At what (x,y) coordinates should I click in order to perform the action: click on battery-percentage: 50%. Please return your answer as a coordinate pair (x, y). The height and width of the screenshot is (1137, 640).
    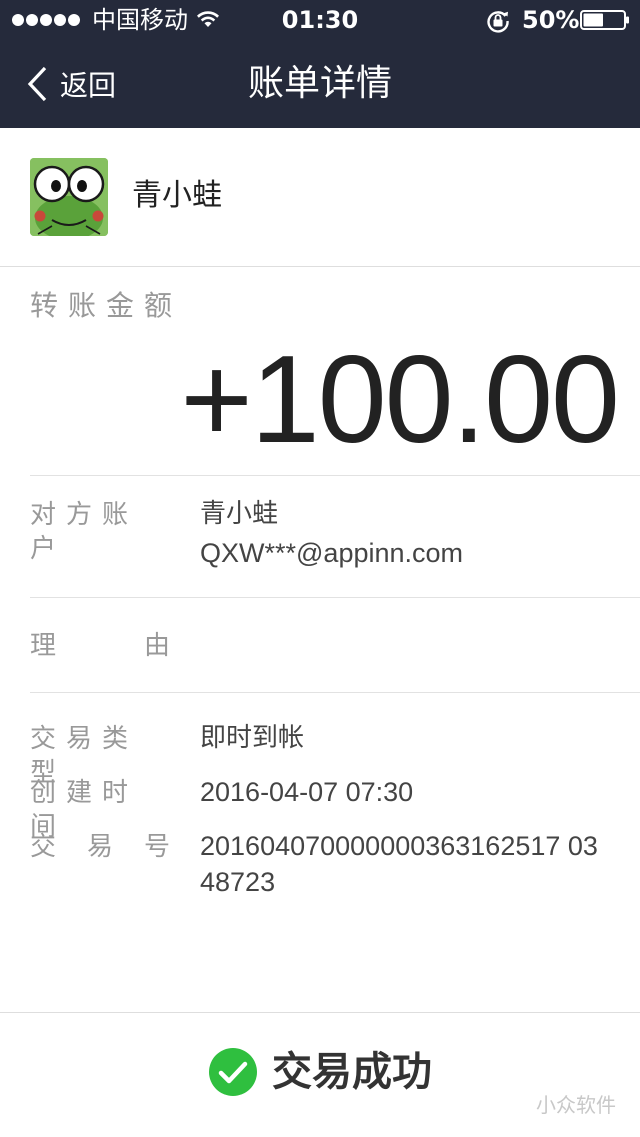
    Looking at the image, I should click on (551, 20).